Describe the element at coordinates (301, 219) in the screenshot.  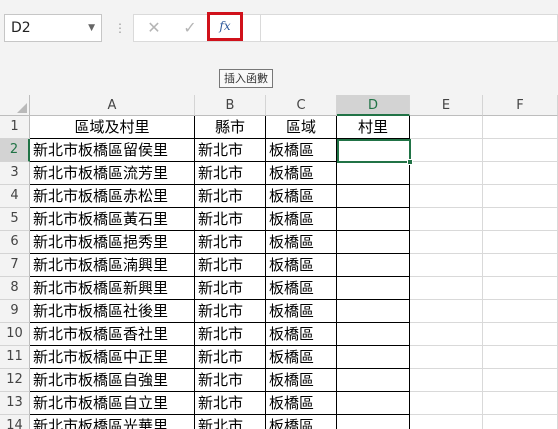
I see `cell-c5: 板橋區` at that location.